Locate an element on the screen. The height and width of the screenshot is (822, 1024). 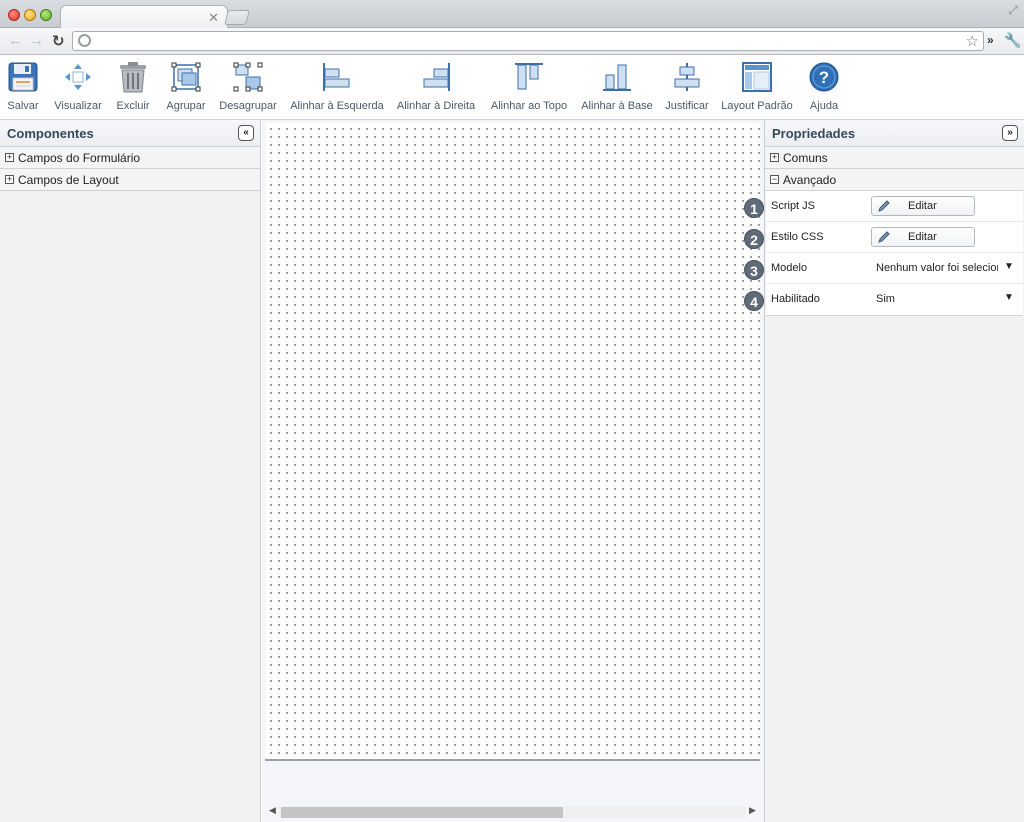
group-layout-fields: + Campos de Layout is located at coordinates (130, 180).